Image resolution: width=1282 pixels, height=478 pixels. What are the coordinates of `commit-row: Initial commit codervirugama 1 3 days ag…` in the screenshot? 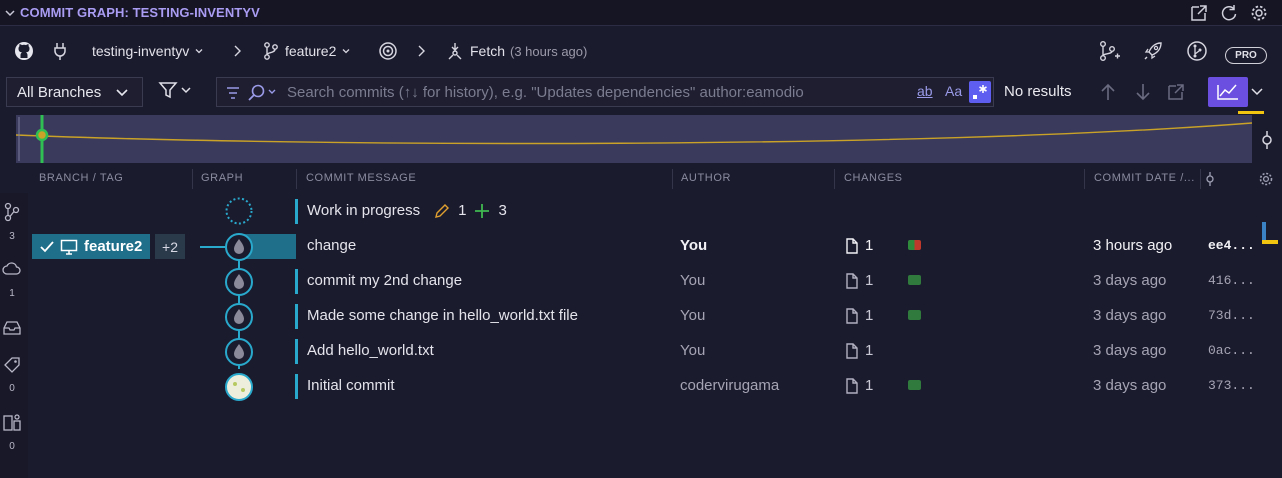 It's located at (641, 385).